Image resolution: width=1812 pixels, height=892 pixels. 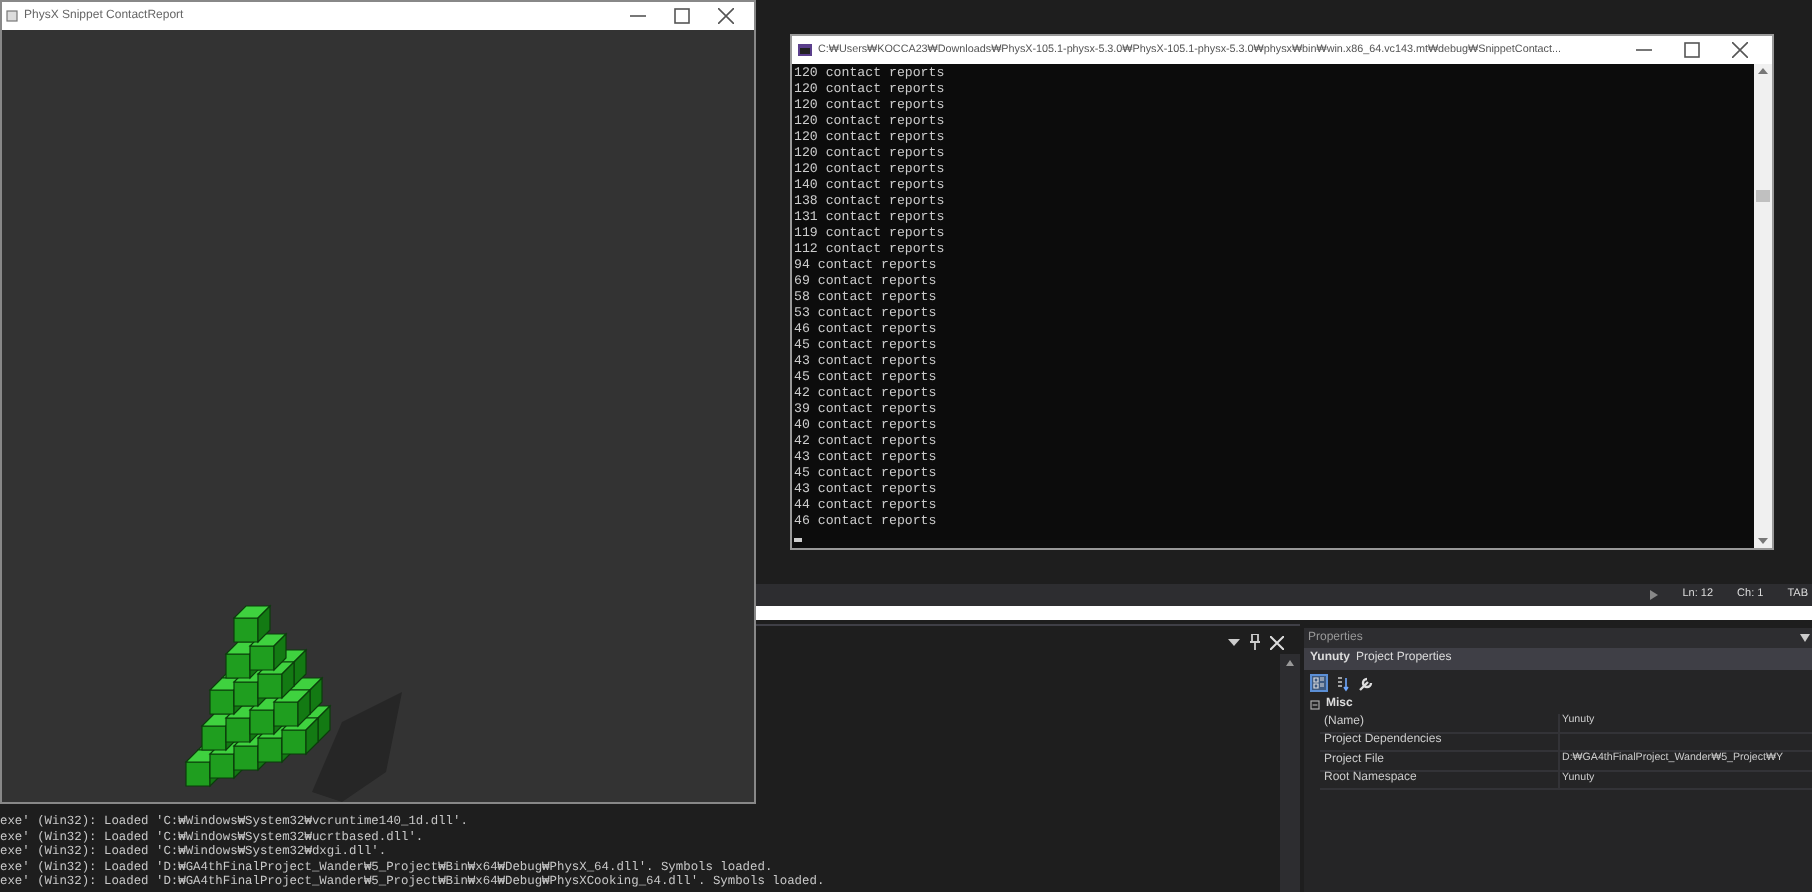 I want to click on wrench-icon, so click(x=1366, y=683).